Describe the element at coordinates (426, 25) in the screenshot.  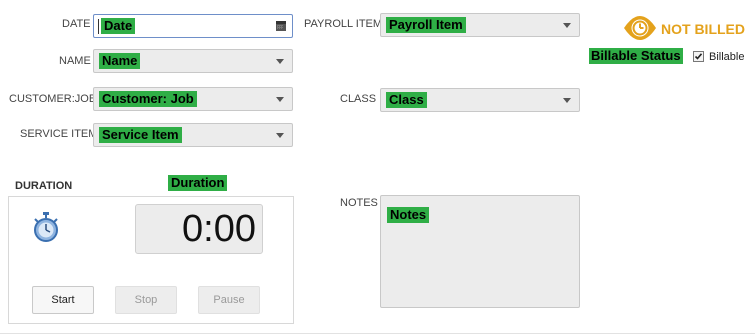
I see `payroll-item-value: Payroll Item` at that location.